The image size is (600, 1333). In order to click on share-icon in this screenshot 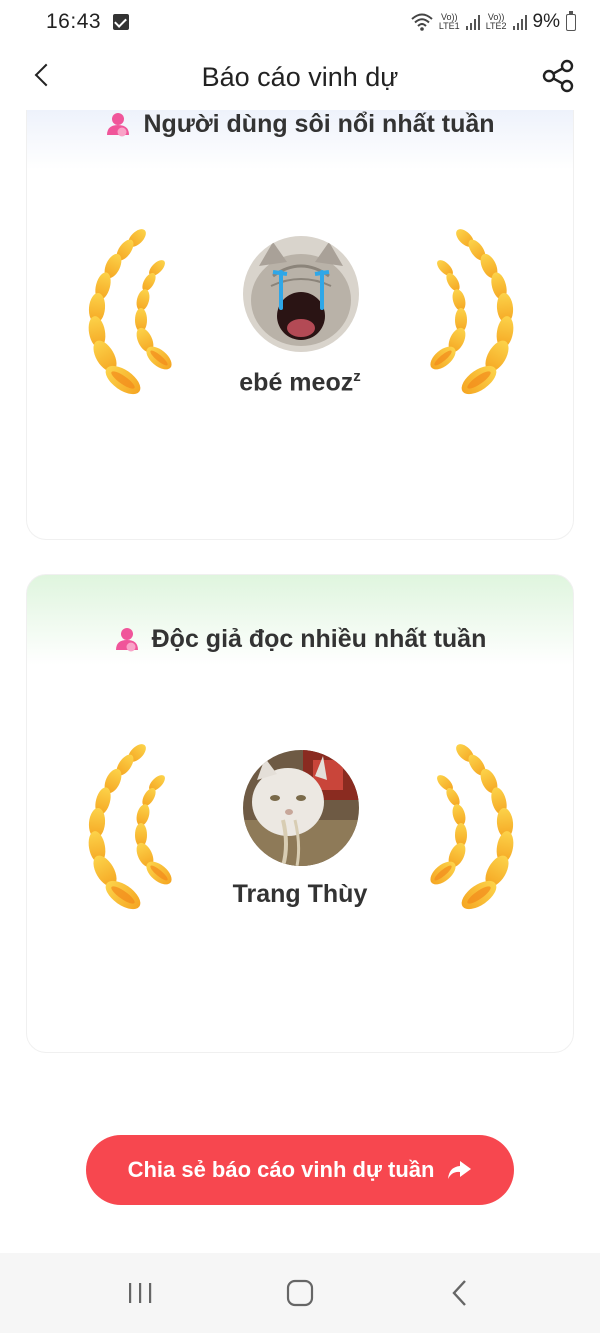, I will do `click(558, 76)`.